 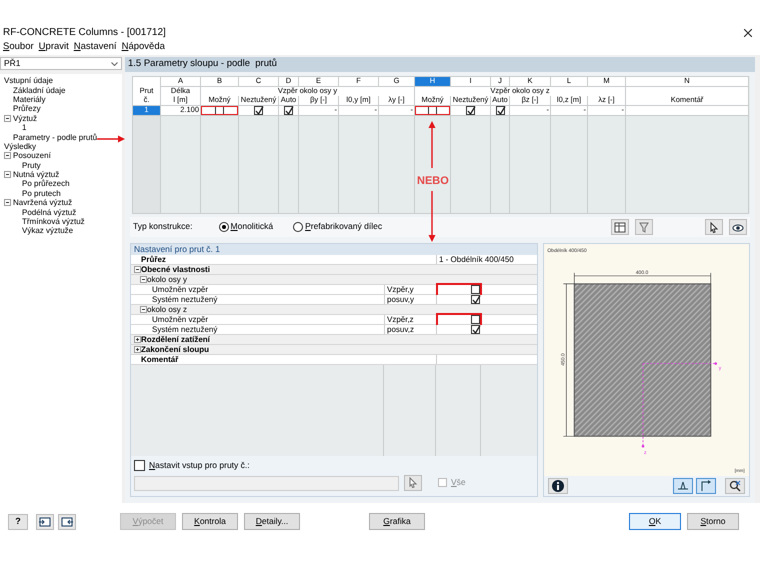 I want to click on tree-item: Posouzení, so click(x=32, y=155).